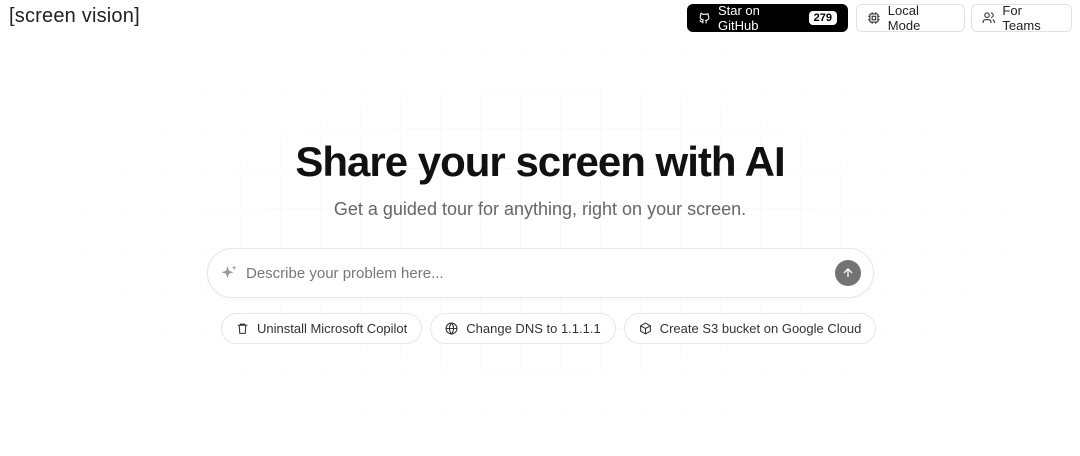  I want to click on github-label: Star on GitHub, so click(738, 18).